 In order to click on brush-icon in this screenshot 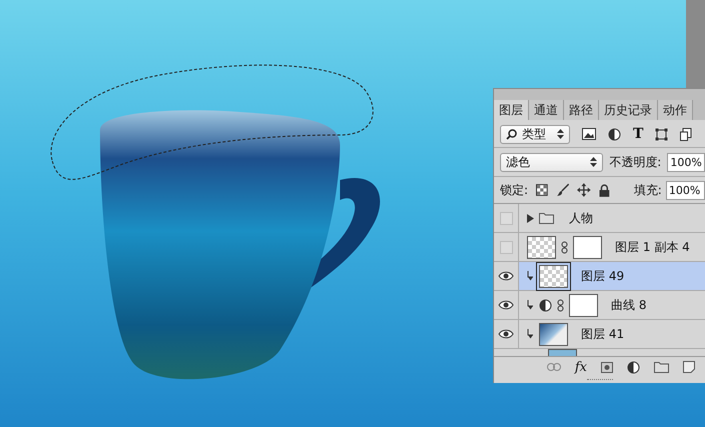, I will do `click(563, 190)`.